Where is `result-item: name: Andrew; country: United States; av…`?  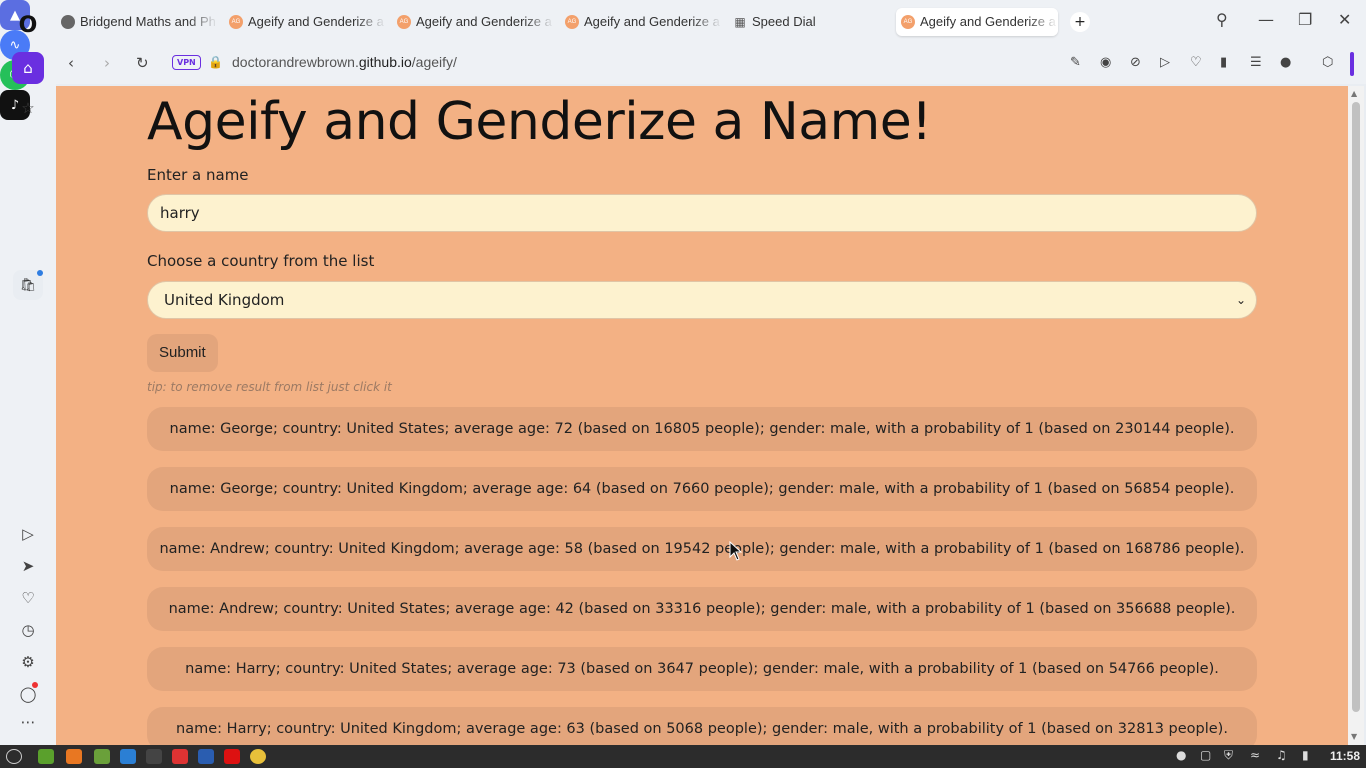 result-item: name: Andrew; country: United States; av… is located at coordinates (702, 609).